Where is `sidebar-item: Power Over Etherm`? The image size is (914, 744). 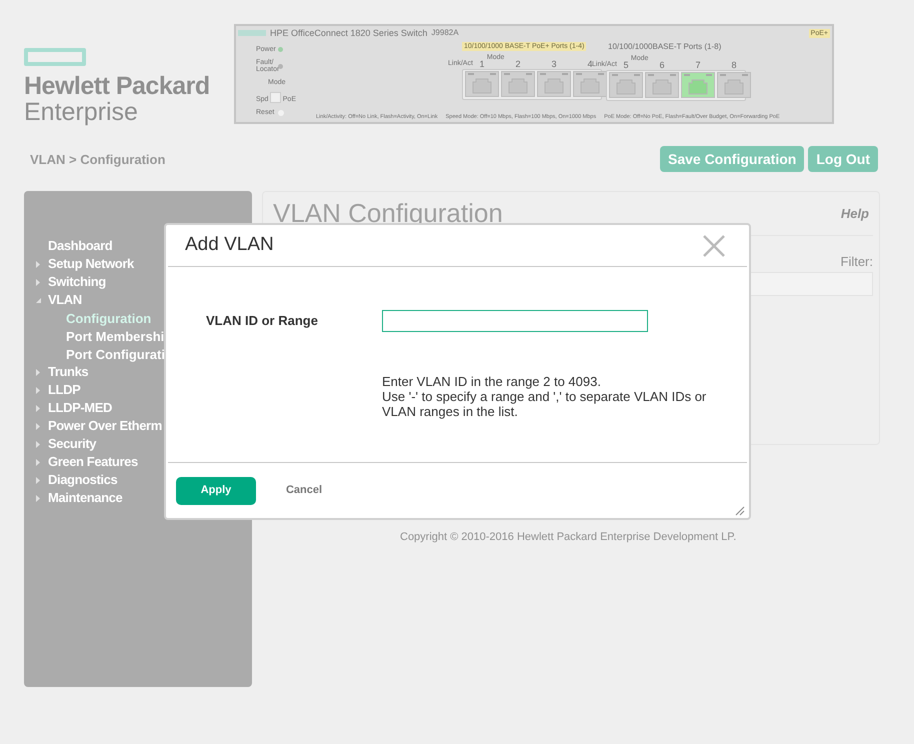
sidebar-item: Power Over Etherm is located at coordinates (99, 426).